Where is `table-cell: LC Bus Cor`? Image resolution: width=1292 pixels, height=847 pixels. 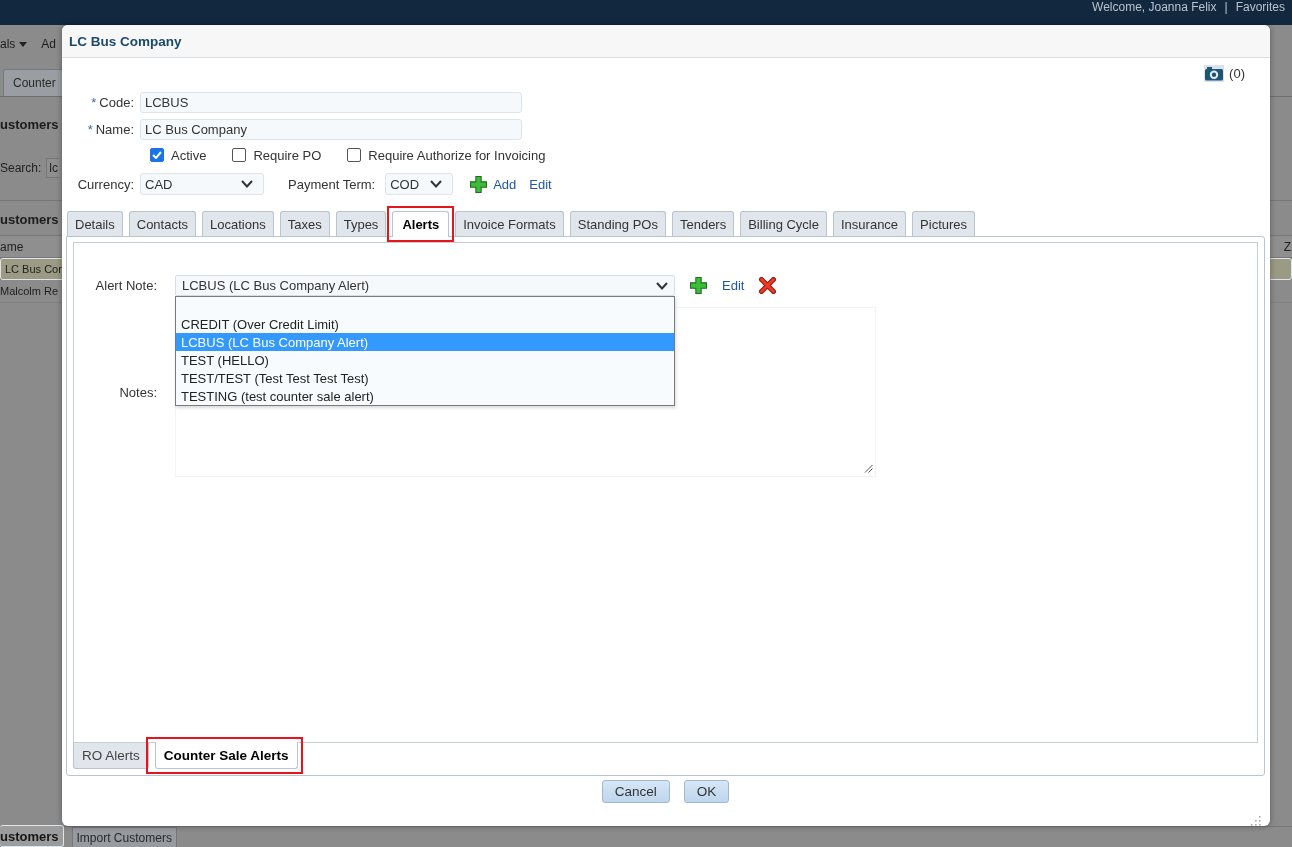
table-cell: LC Bus Cor is located at coordinates (33, 269).